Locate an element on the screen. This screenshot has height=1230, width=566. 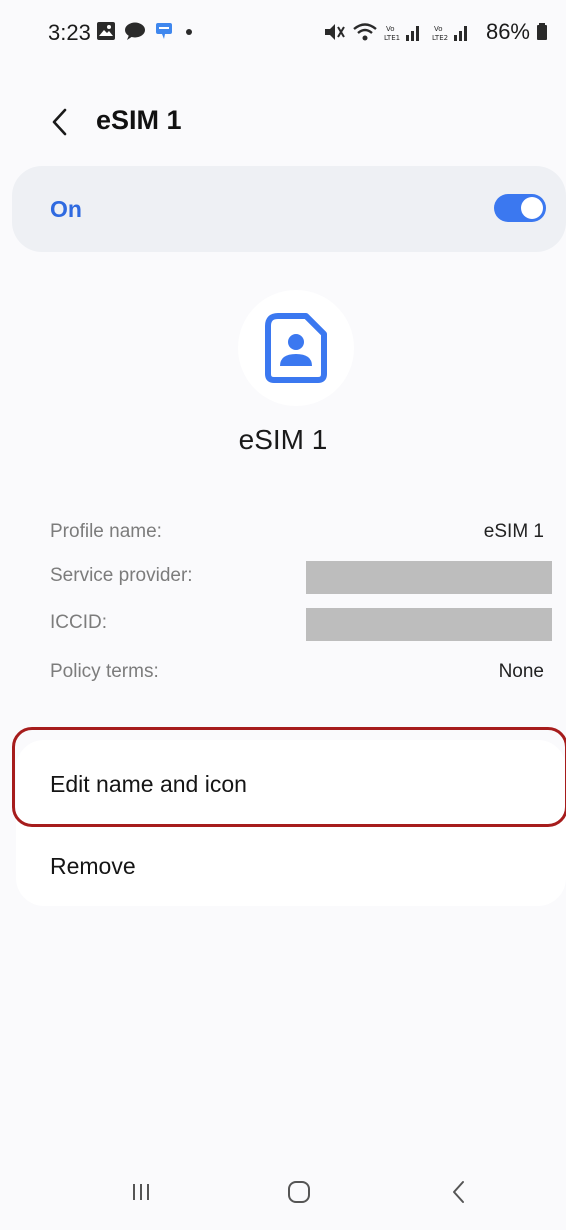
info-row-service-provider: Service provider: is located at coordinates (301, 577).